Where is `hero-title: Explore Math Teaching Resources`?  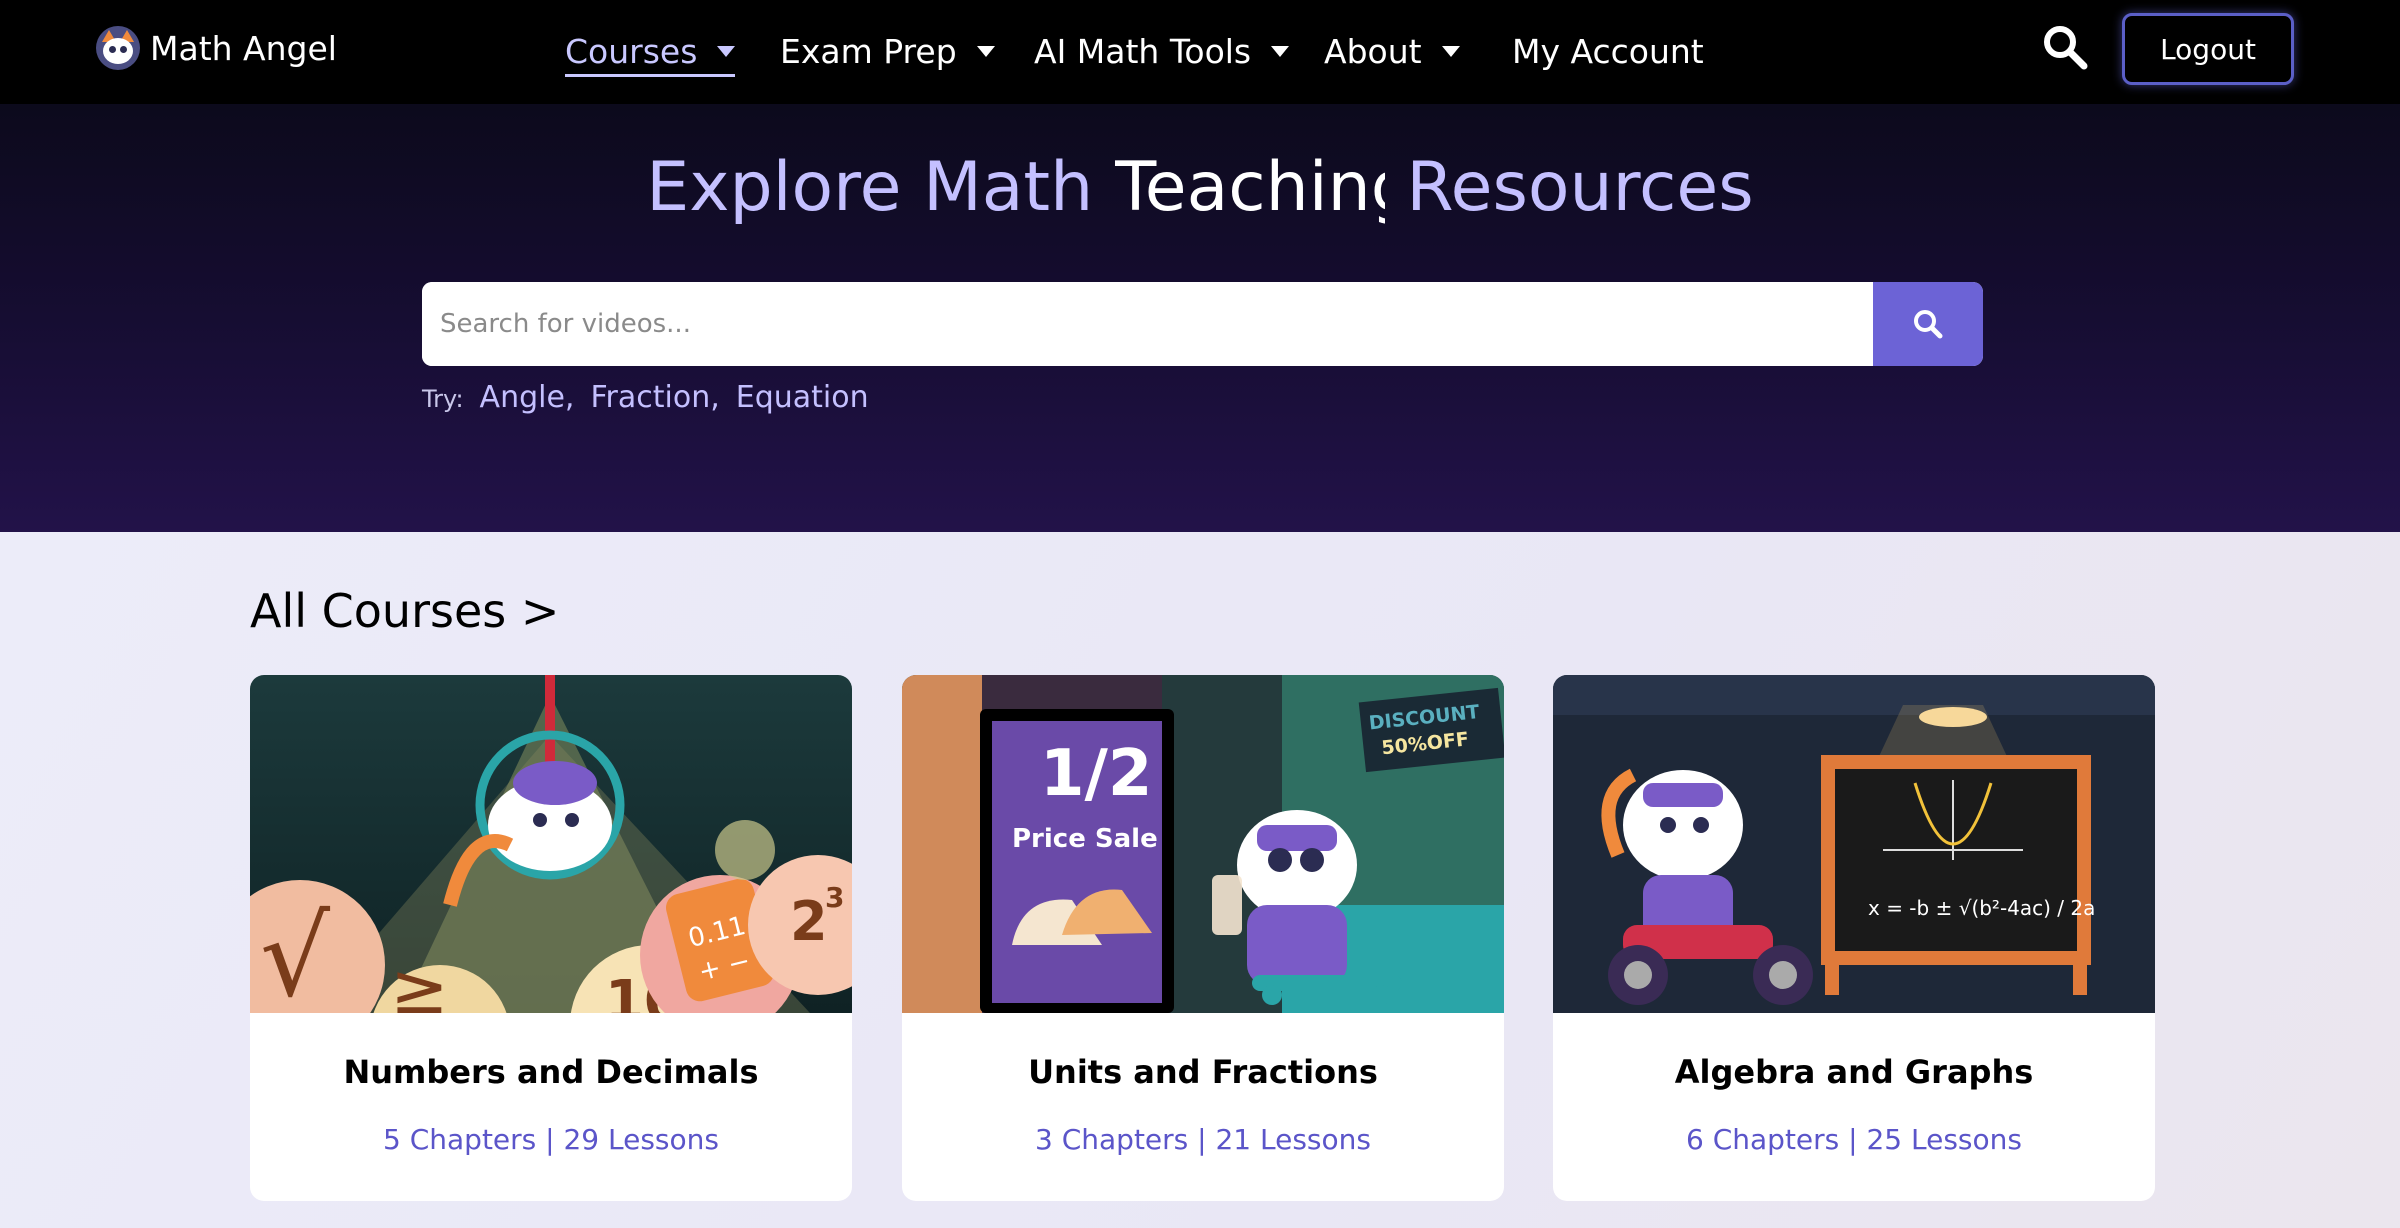
hero-title: Explore Math Teaching Resources is located at coordinates (1200, 187).